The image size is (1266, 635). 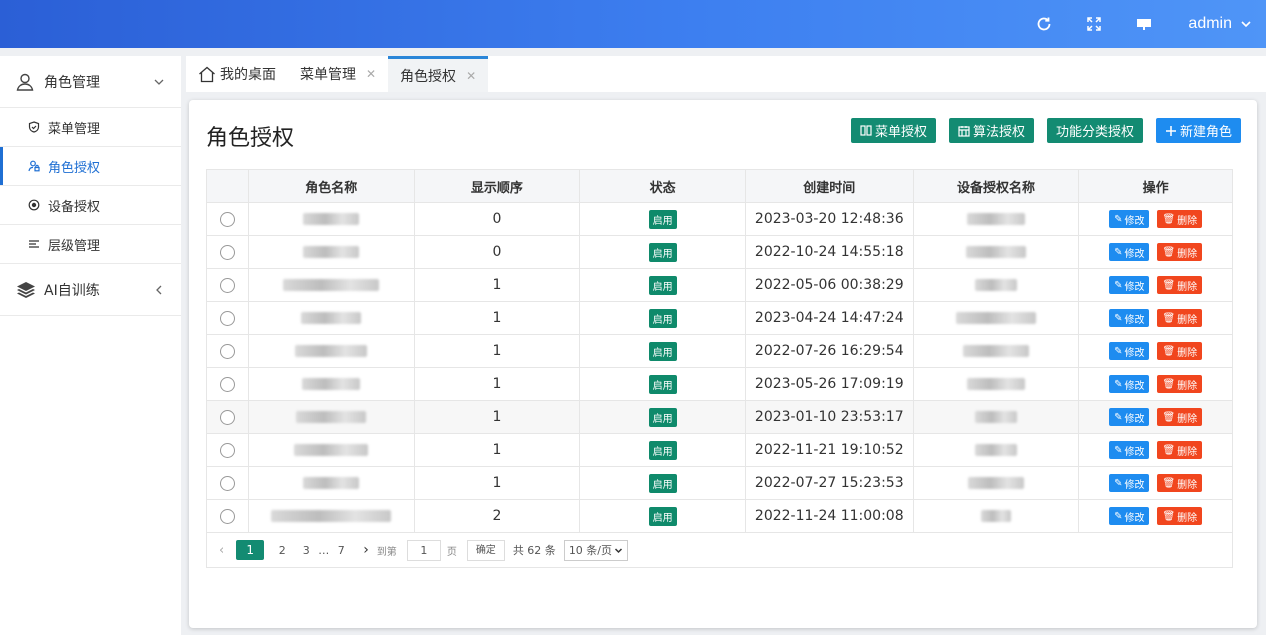 I want to click on table-row: 1 启用 2022-07-27 15:23:53 ✎ 修改 🗑 删除, so click(x=719, y=483).